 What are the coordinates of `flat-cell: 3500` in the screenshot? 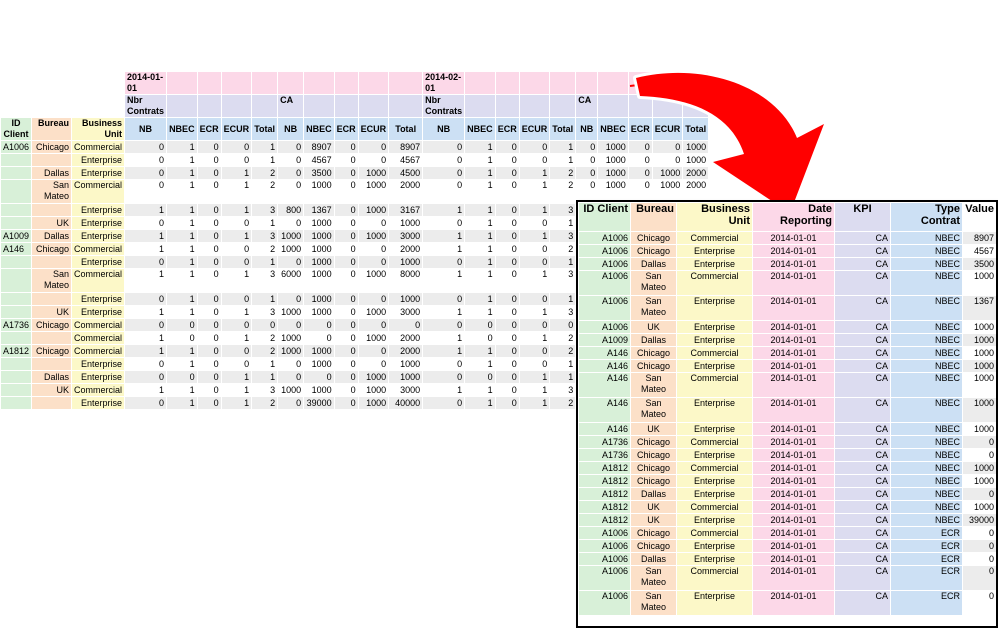 It's located at (979, 264).